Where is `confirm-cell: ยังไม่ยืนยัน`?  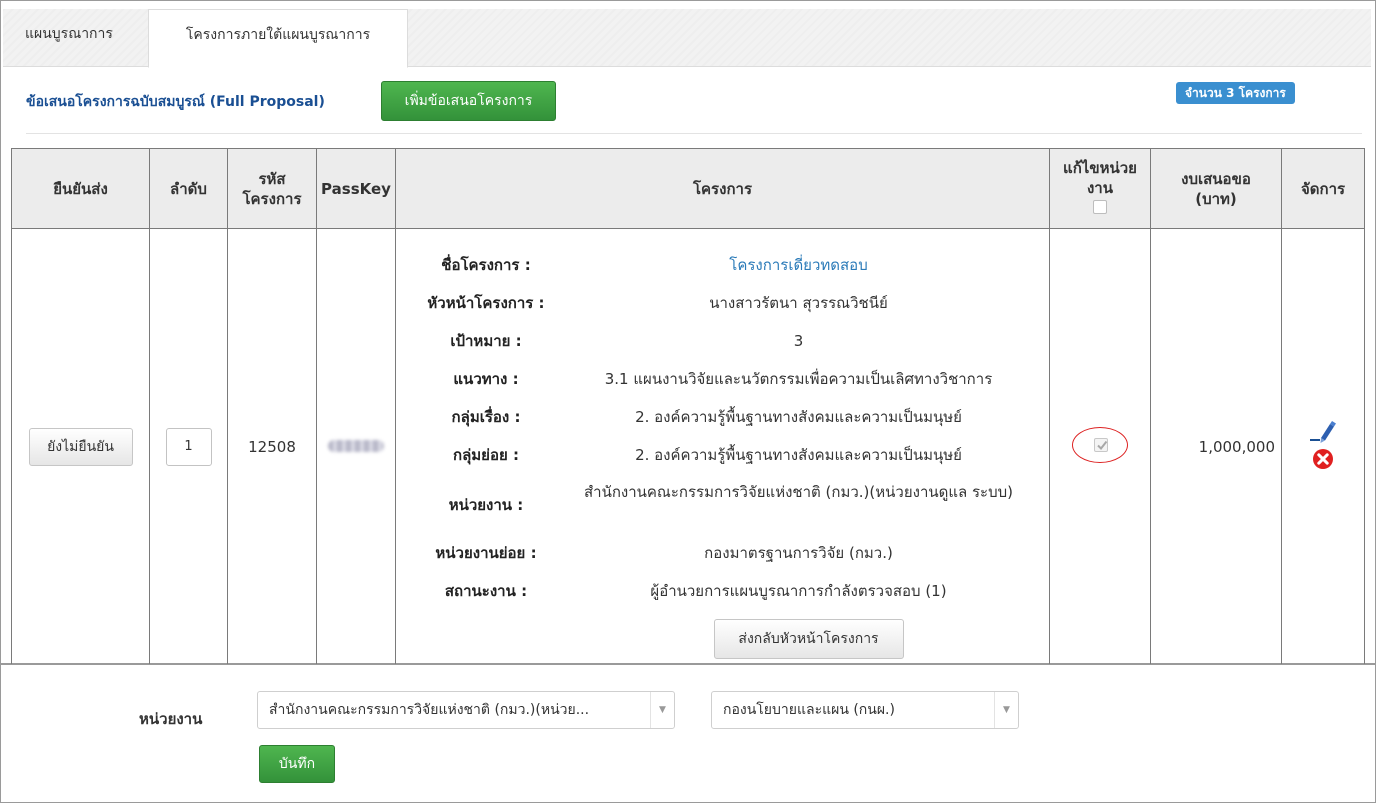 confirm-cell: ยังไม่ยืนยัน is located at coordinates (80, 446).